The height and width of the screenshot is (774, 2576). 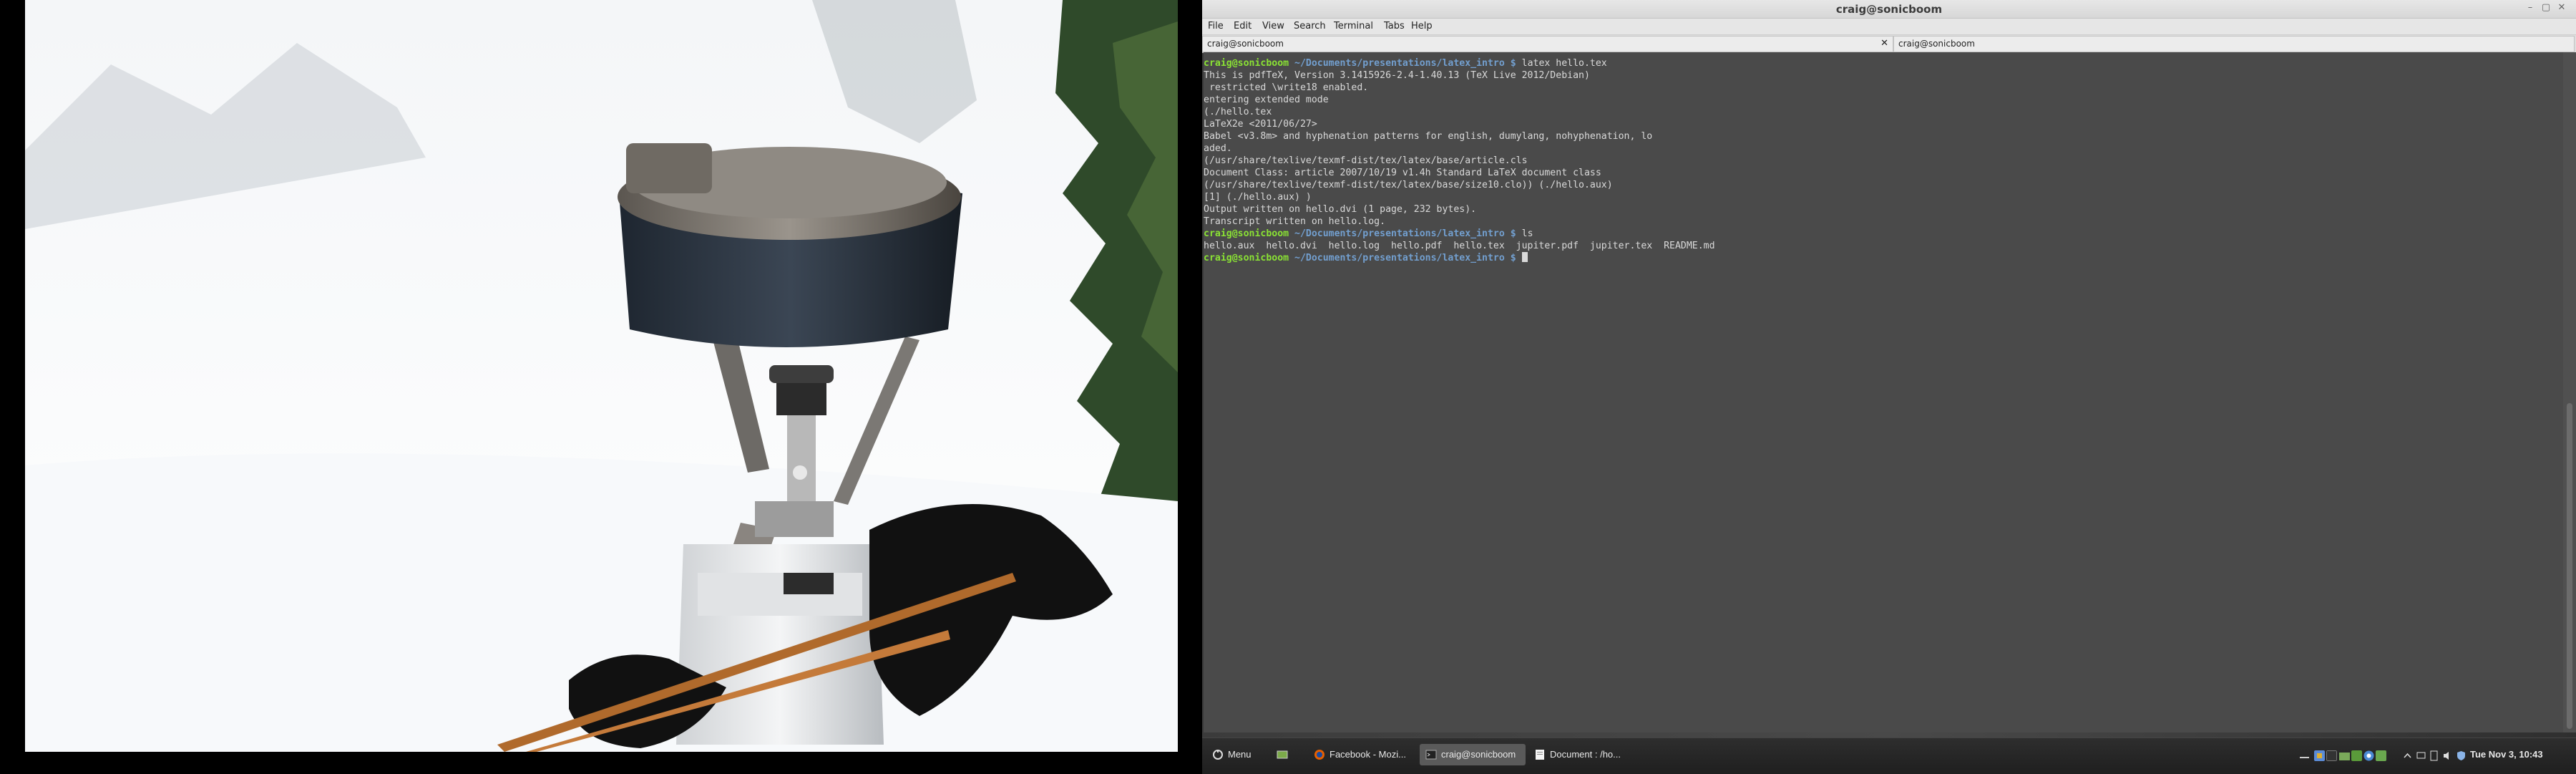 What do you see at coordinates (1561, 63) in the screenshot?
I see `command-text: latex hello.tex` at bounding box center [1561, 63].